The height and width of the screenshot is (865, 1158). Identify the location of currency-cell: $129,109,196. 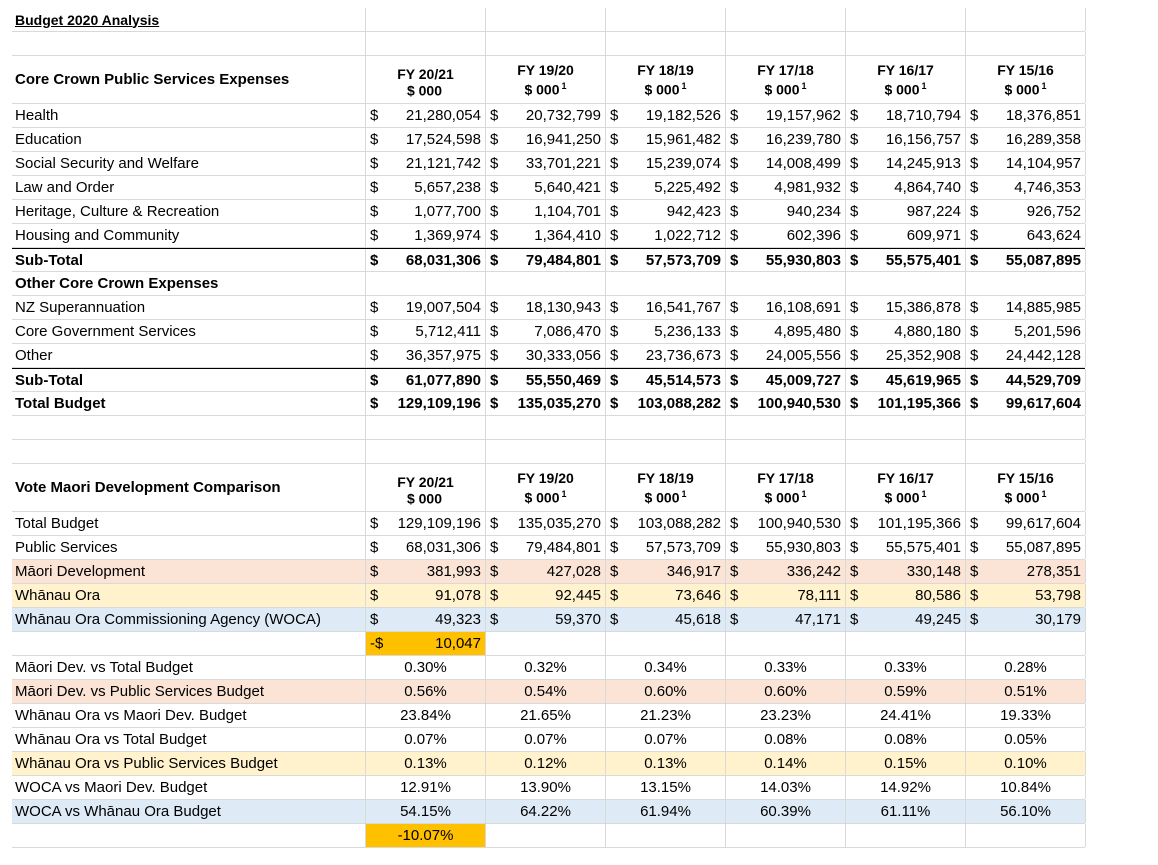
(426, 403).